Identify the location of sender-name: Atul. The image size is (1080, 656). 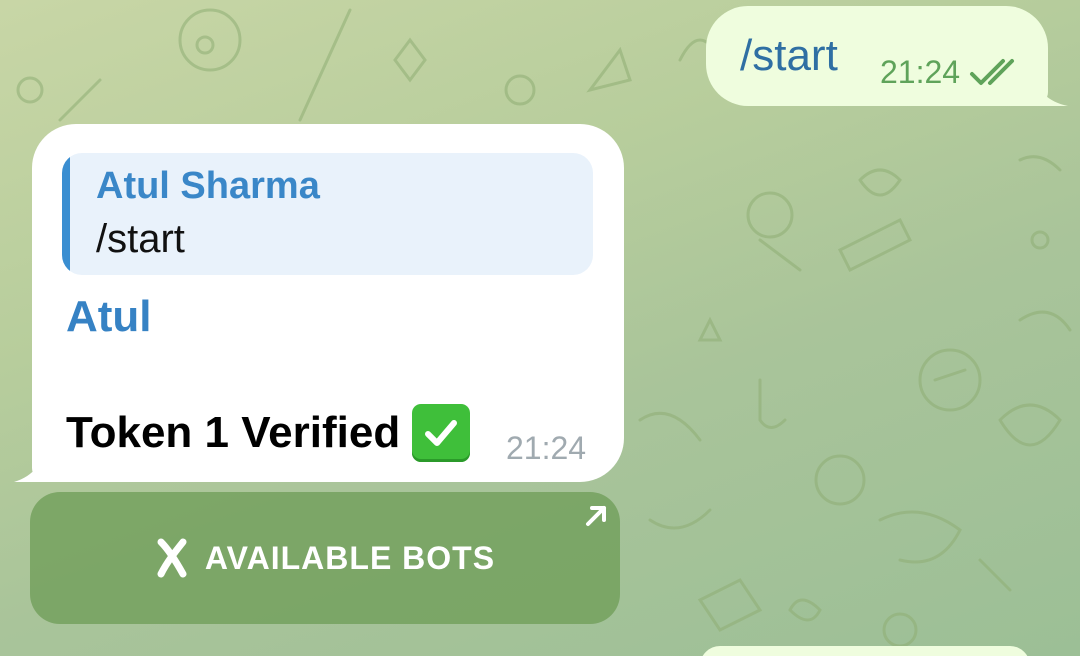
(109, 317).